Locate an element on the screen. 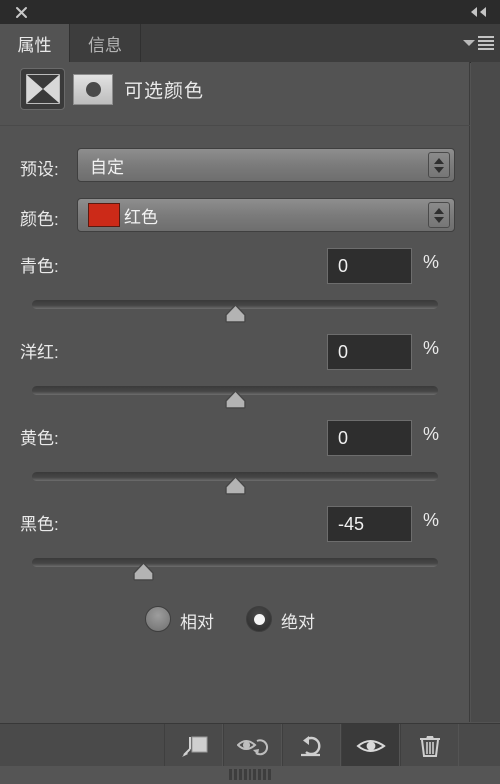 This screenshot has height=784, width=500. cyan-thumb is located at coordinates (235, 313).